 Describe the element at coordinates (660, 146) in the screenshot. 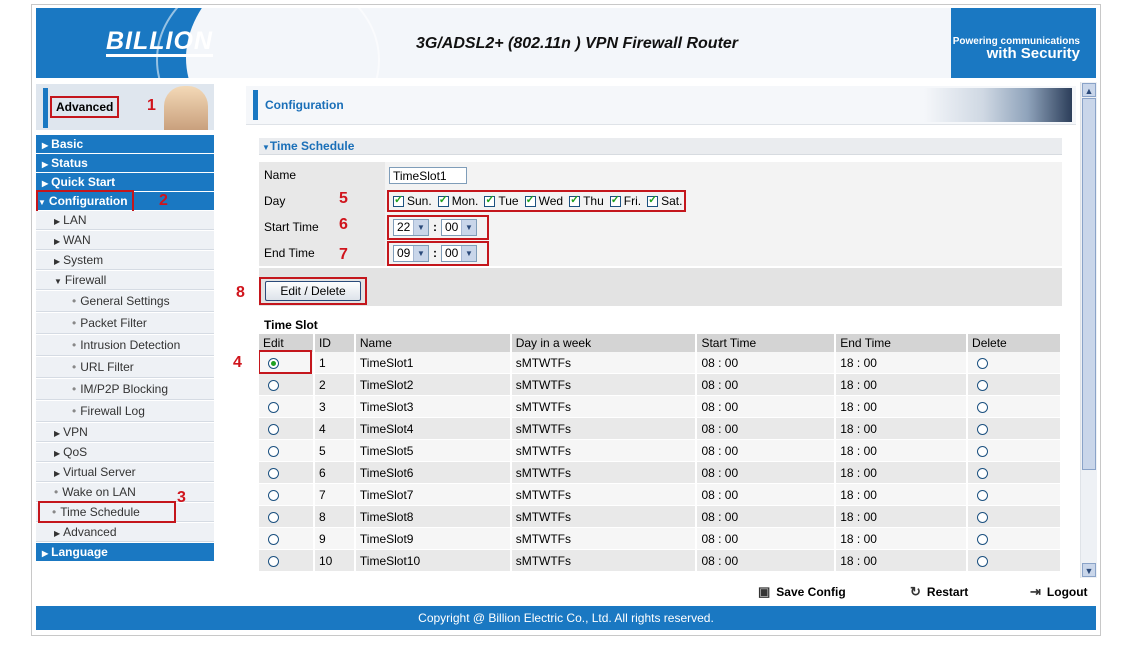

I see `section-title: ▼Time Schedule` at that location.